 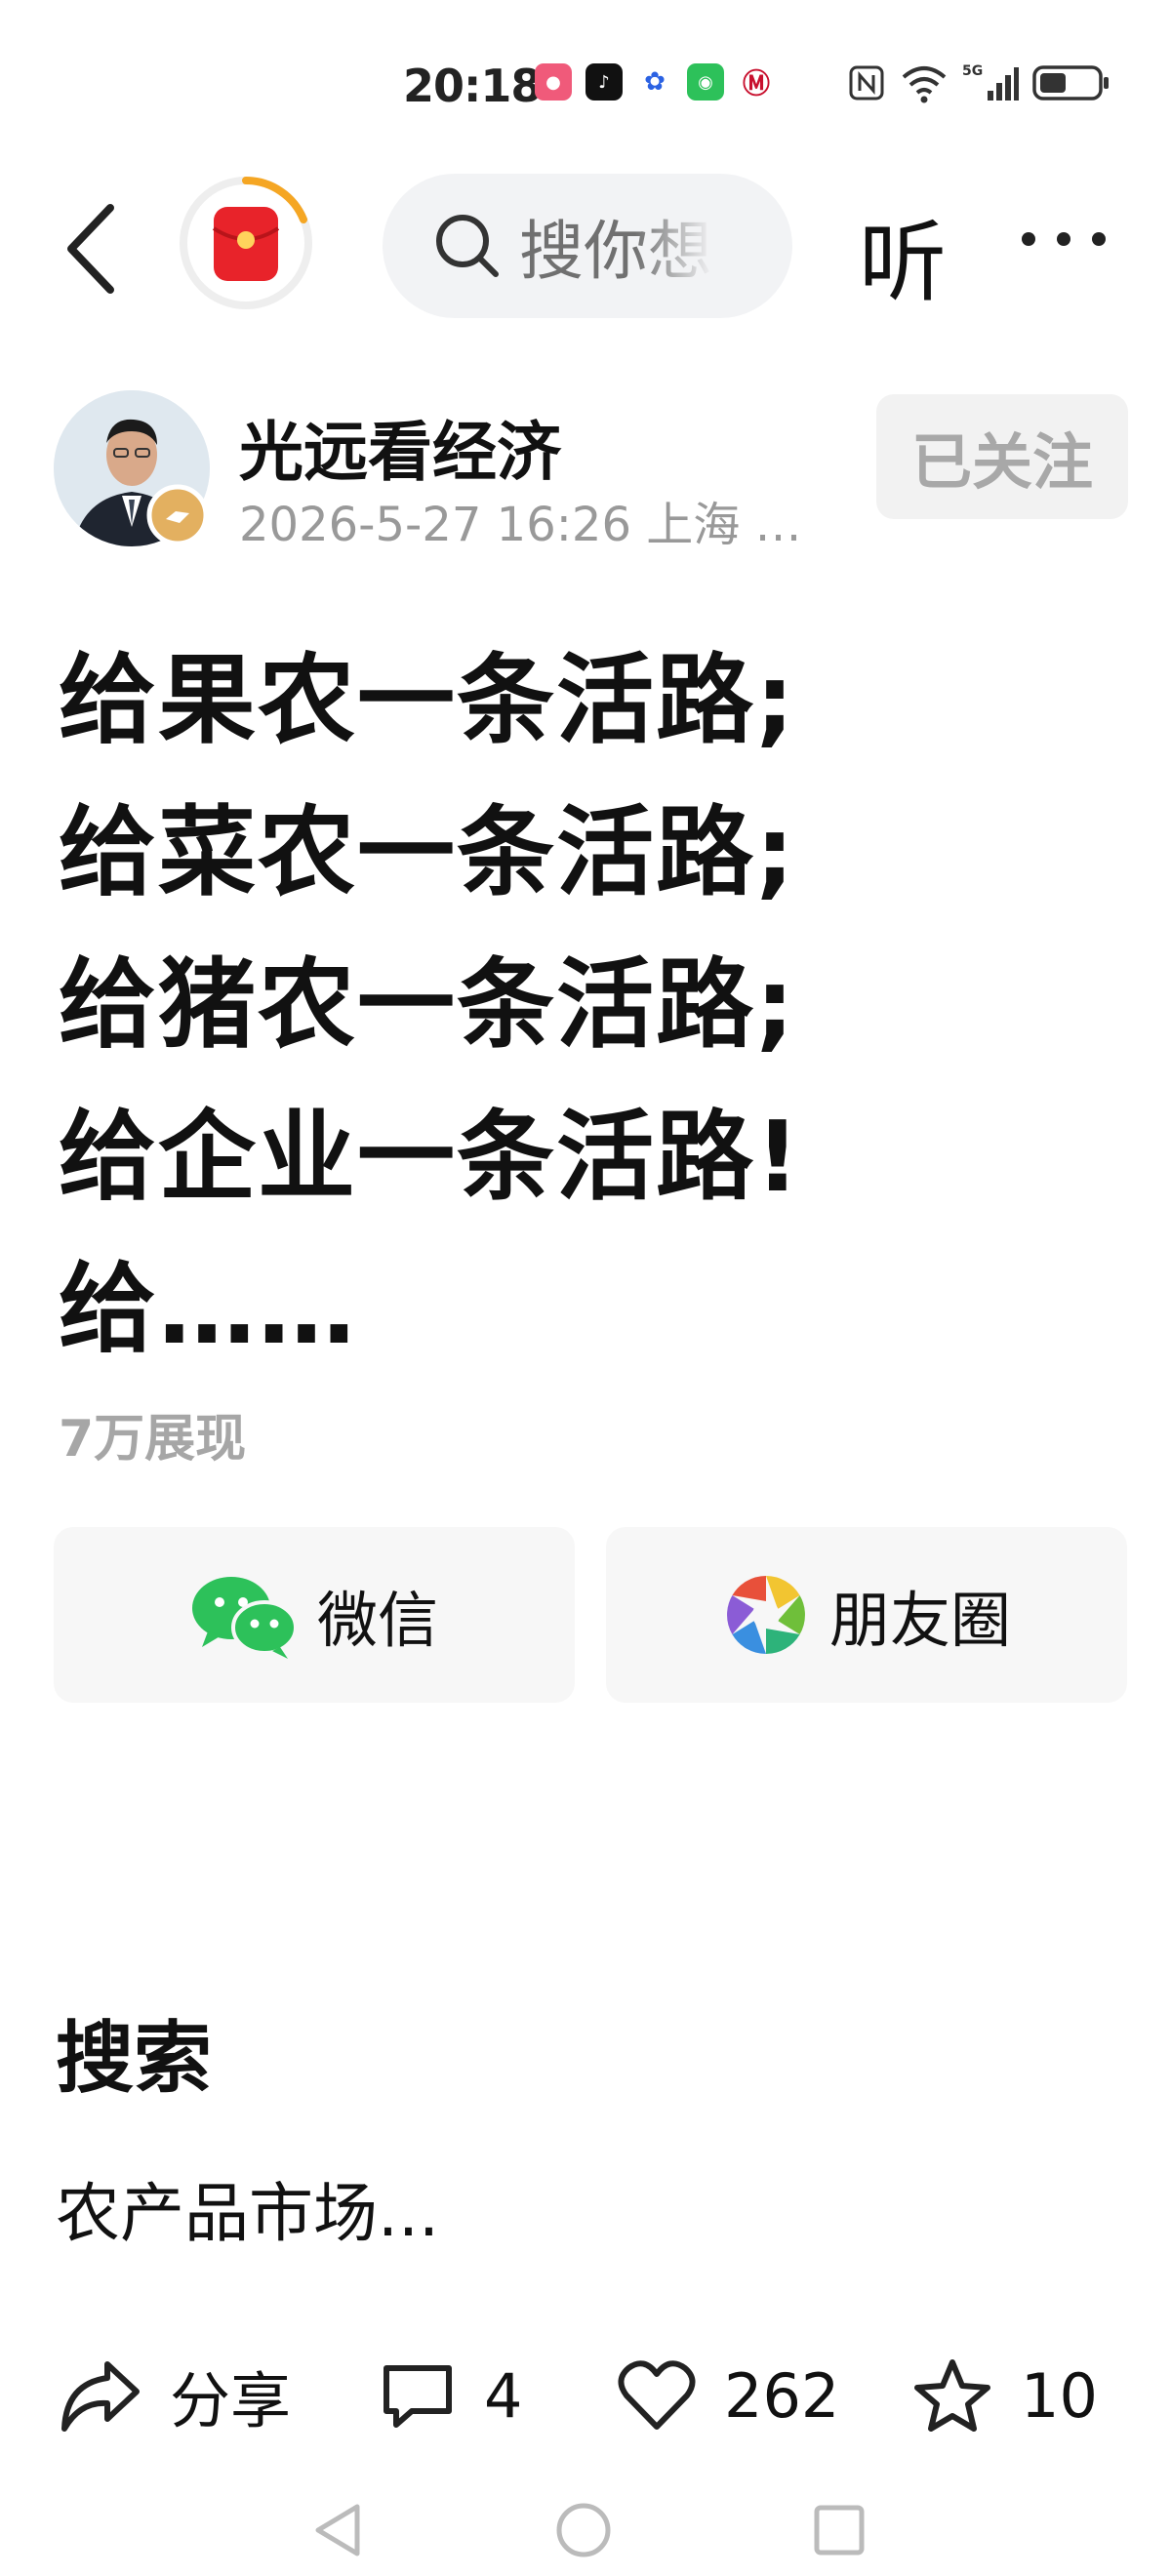 I want to click on battery-icon, so click(x=1070, y=83).